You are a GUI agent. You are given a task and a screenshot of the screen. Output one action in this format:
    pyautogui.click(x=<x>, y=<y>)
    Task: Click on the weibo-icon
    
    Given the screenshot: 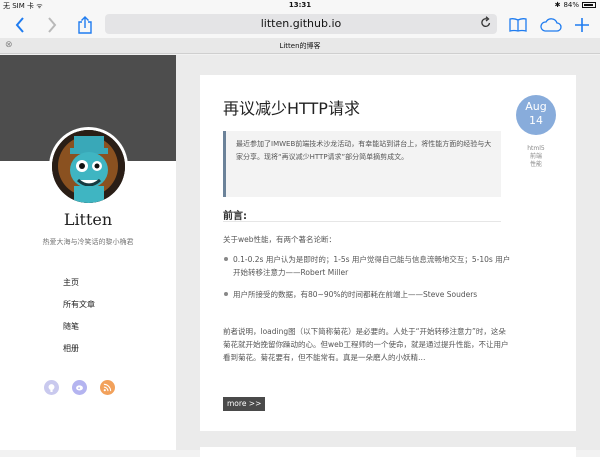 What is the action you would take?
    pyautogui.click(x=79, y=387)
    